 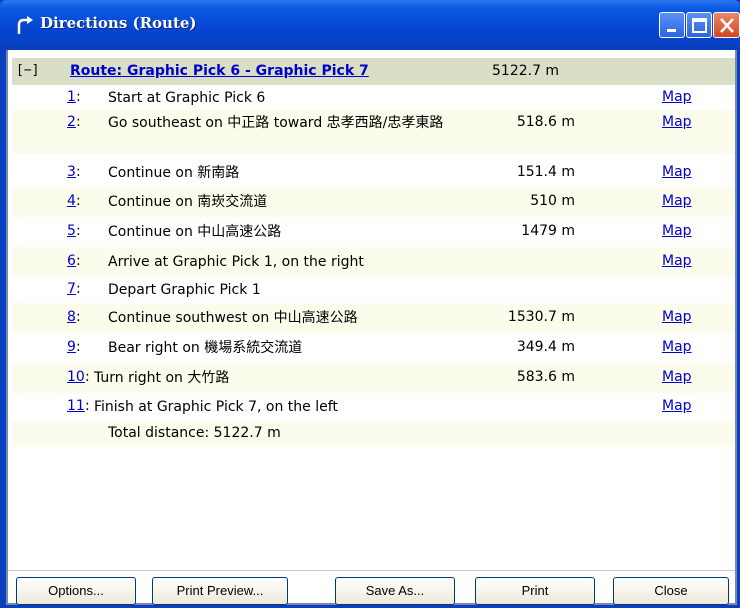 I want to click on step-number-link: 10, so click(x=76, y=377).